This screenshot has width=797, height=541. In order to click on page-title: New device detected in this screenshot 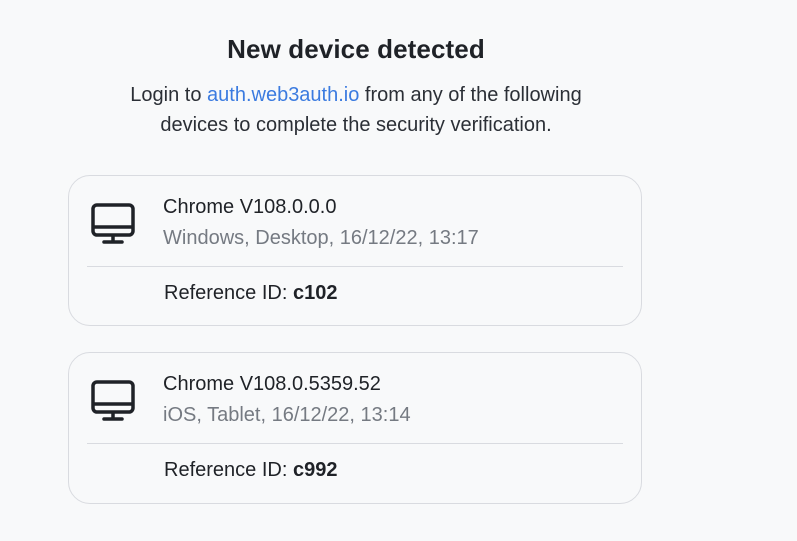, I will do `click(356, 49)`.